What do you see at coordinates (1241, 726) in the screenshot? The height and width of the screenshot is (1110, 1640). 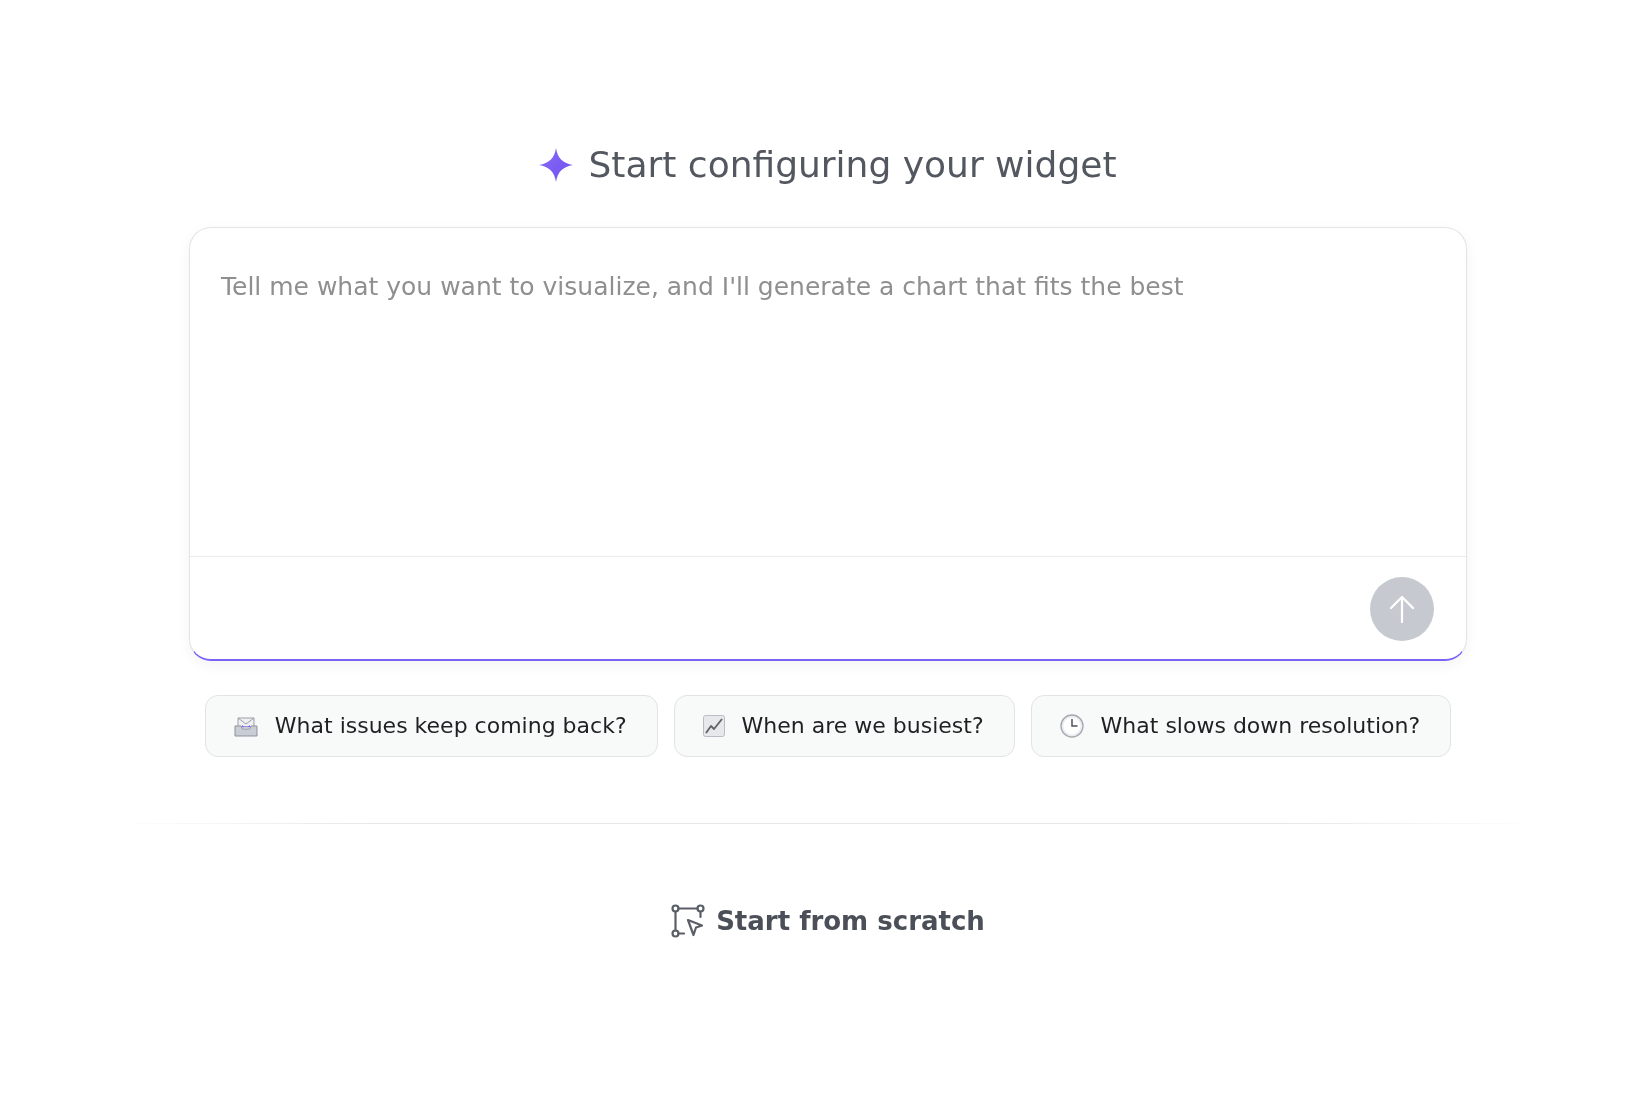 I see `suggestion-button: What slows down resolution?` at bounding box center [1241, 726].